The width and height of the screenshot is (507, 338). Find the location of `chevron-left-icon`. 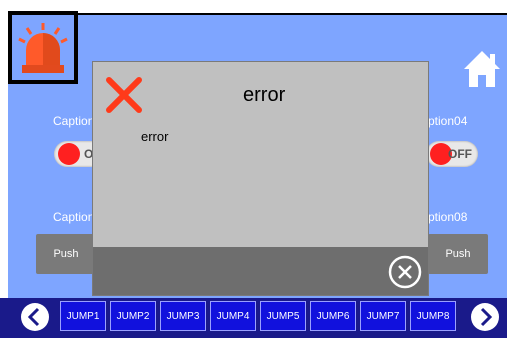

chevron-left-icon is located at coordinates (35, 317).